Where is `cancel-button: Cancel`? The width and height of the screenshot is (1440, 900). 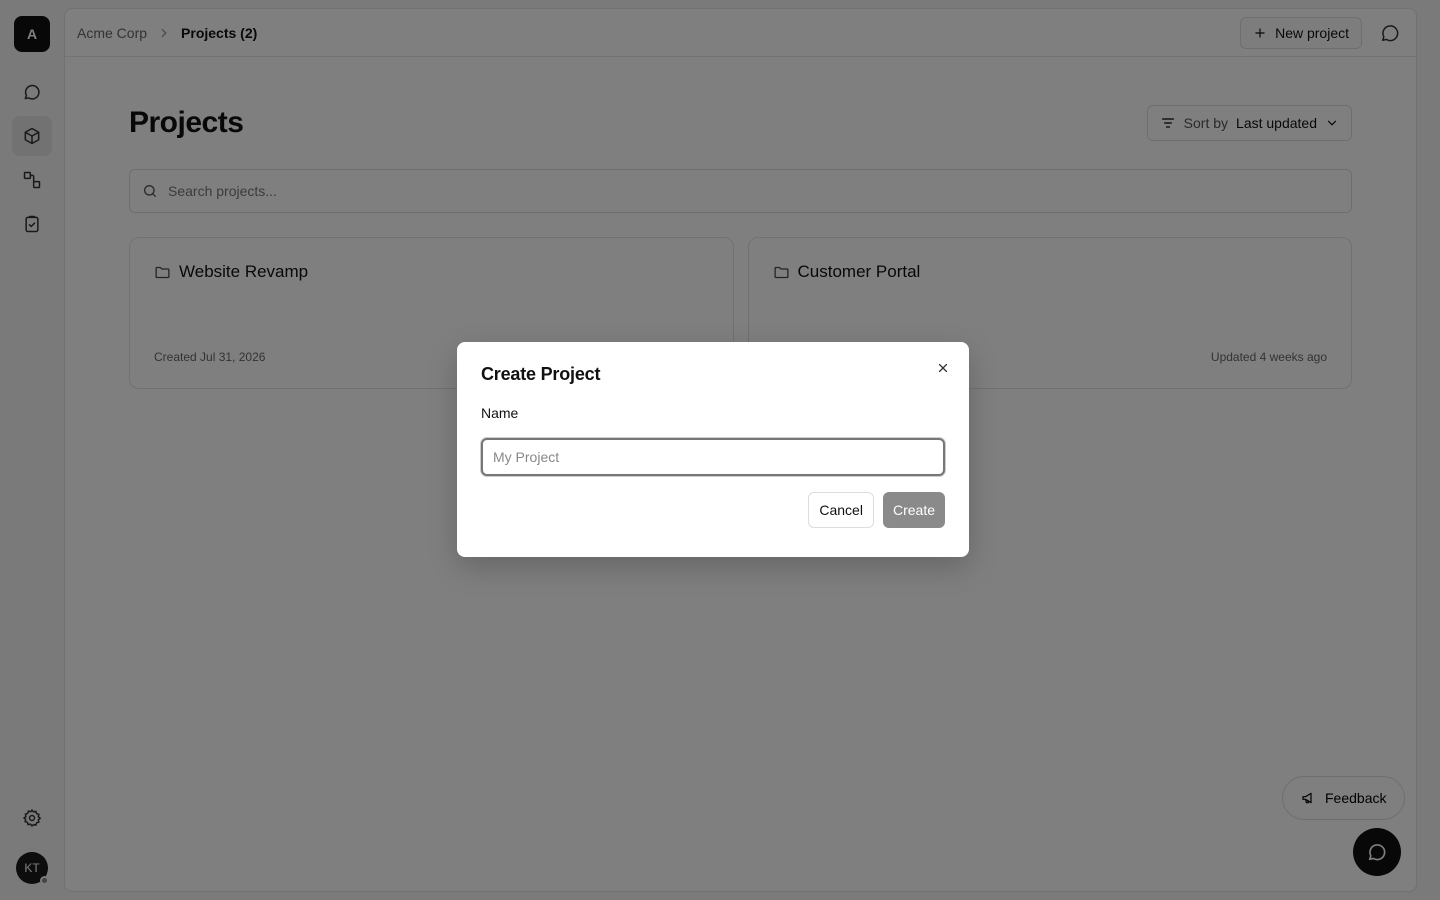
cancel-button: Cancel is located at coordinates (841, 510).